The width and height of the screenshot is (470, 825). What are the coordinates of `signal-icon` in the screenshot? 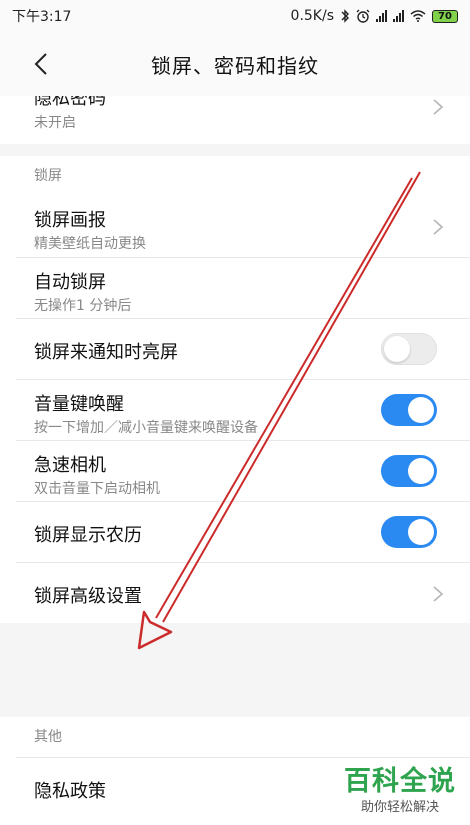 It's located at (381, 16).